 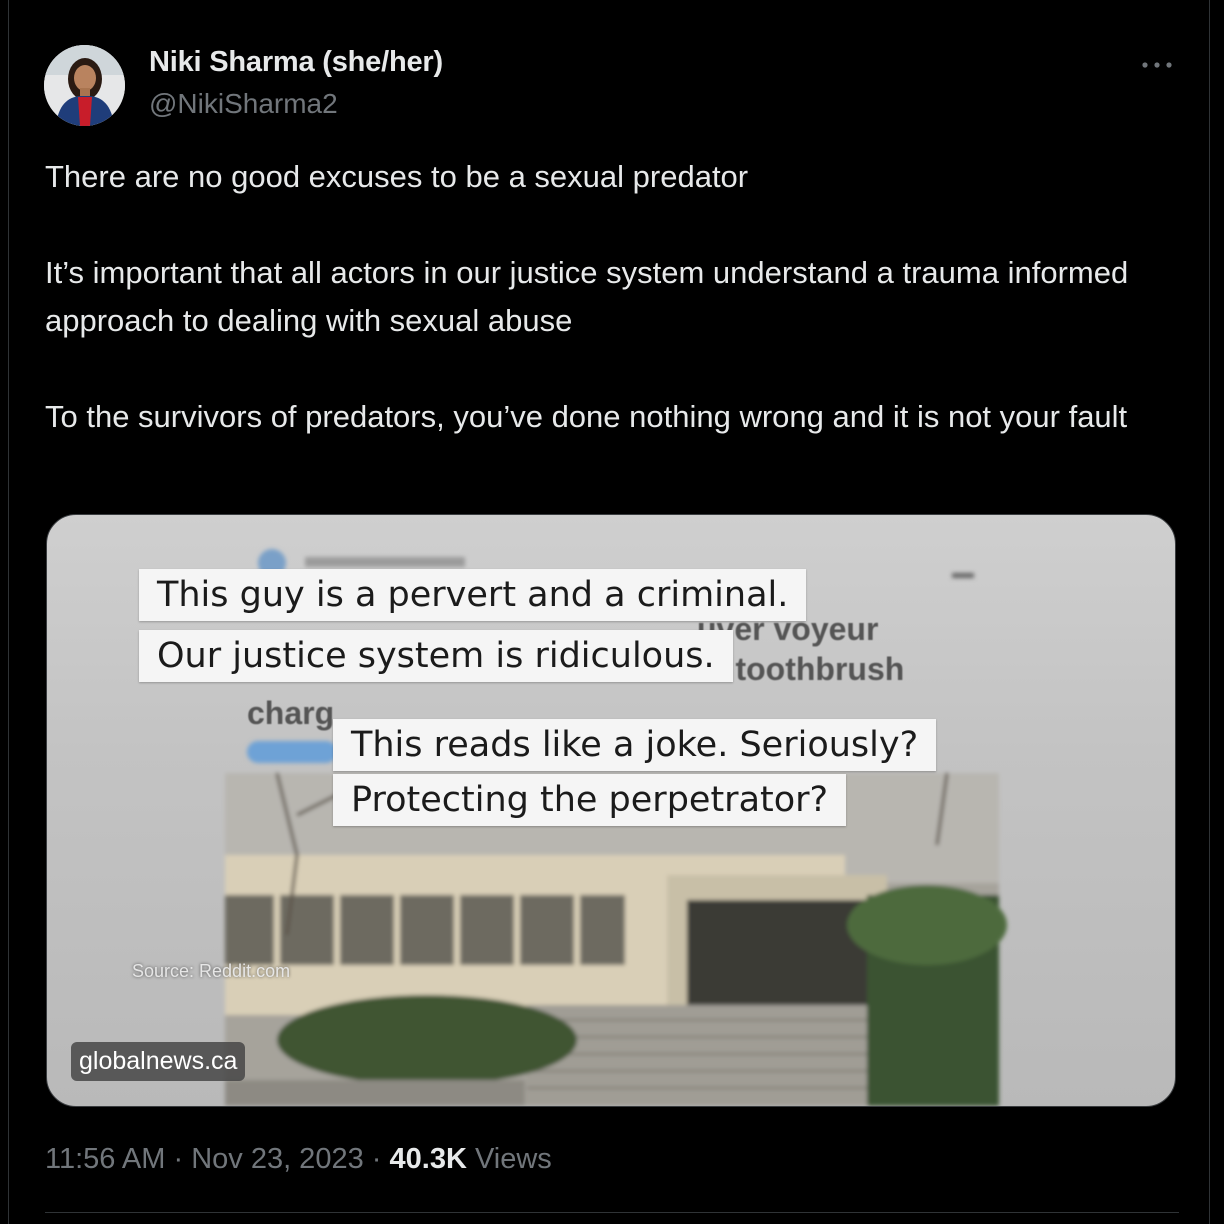 I want to click on avatar-portrait, so click(x=84, y=85).